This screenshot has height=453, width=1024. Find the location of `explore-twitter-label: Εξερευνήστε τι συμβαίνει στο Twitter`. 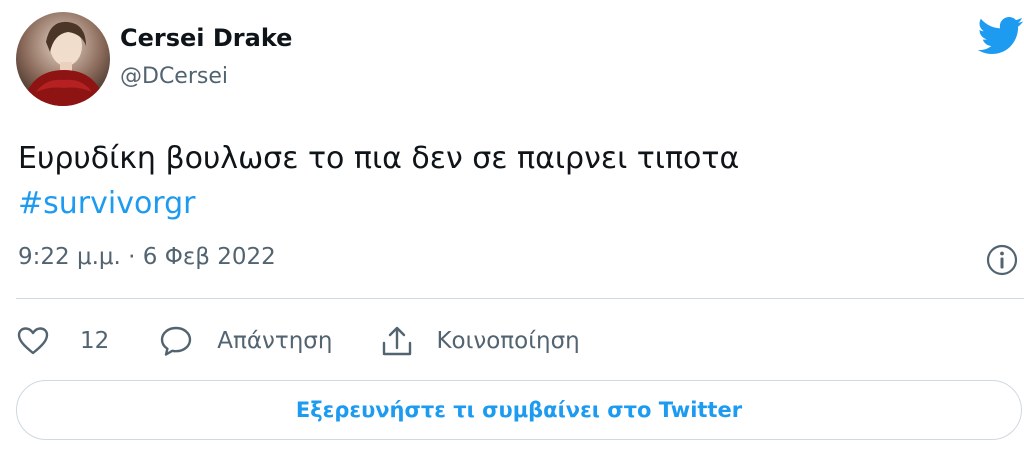

explore-twitter-label: Εξερευνήστε τι συμβαίνει στο Twitter is located at coordinates (519, 410).